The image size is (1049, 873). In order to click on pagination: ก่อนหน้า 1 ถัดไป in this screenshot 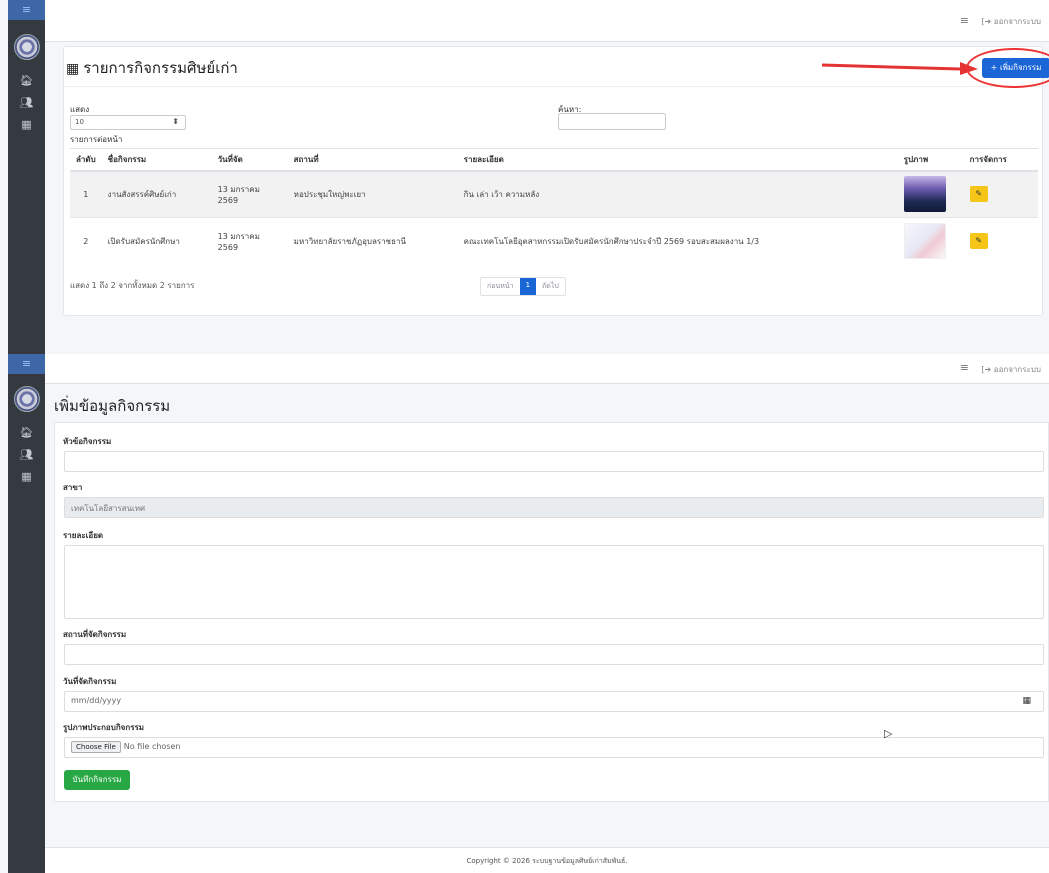, I will do `click(523, 286)`.